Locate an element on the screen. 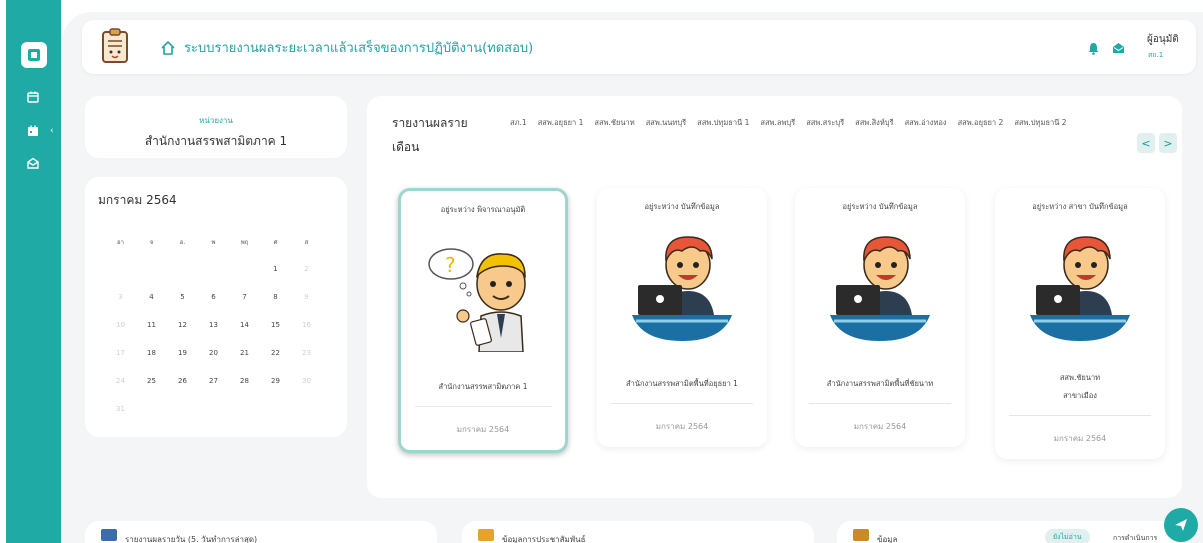 Image resolution: width=1203 pixels, height=543 pixels. weekday-label: จ is located at coordinates (151, 242).